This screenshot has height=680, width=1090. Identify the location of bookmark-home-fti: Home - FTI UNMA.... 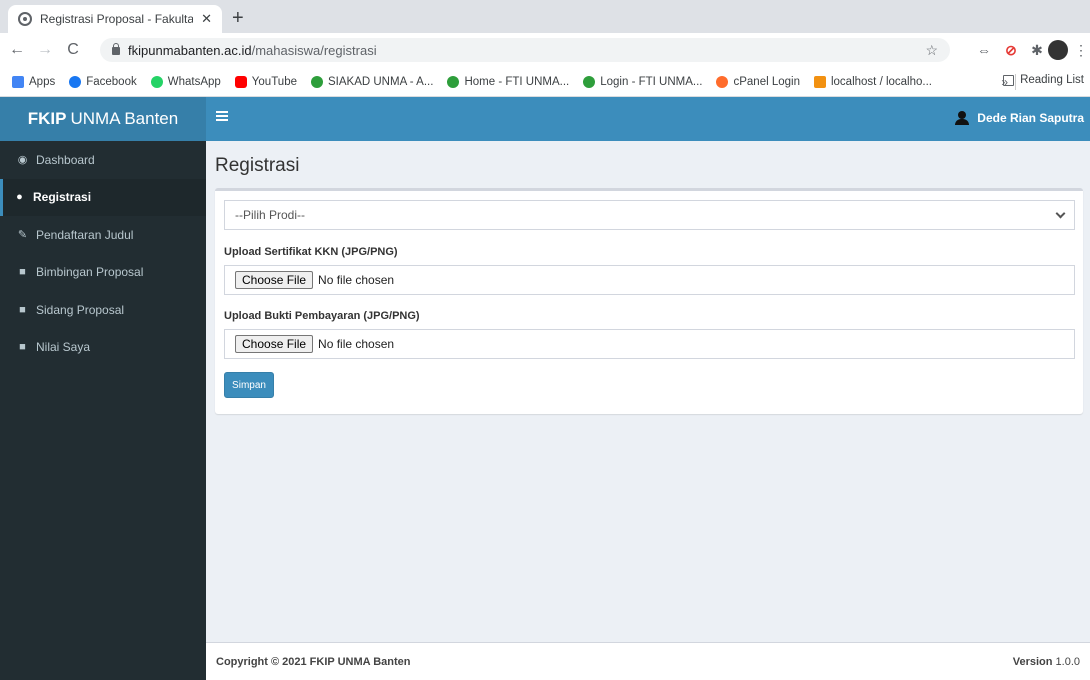
(508, 81).